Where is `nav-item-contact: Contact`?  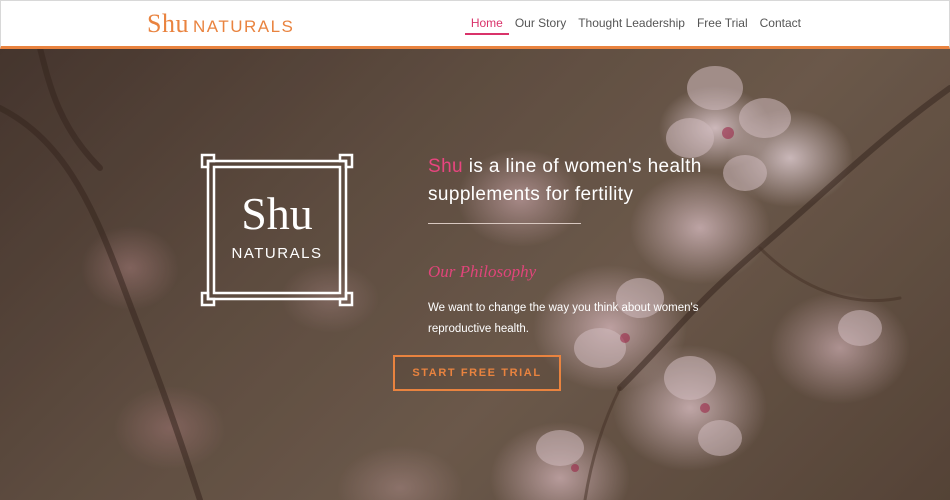 nav-item-contact: Contact is located at coordinates (780, 18).